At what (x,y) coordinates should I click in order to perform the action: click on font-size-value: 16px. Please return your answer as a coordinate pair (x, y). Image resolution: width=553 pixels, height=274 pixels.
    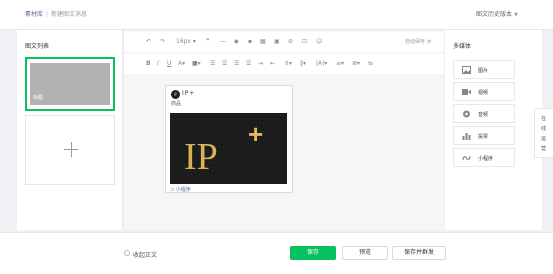
    Looking at the image, I should click on (183, 41).